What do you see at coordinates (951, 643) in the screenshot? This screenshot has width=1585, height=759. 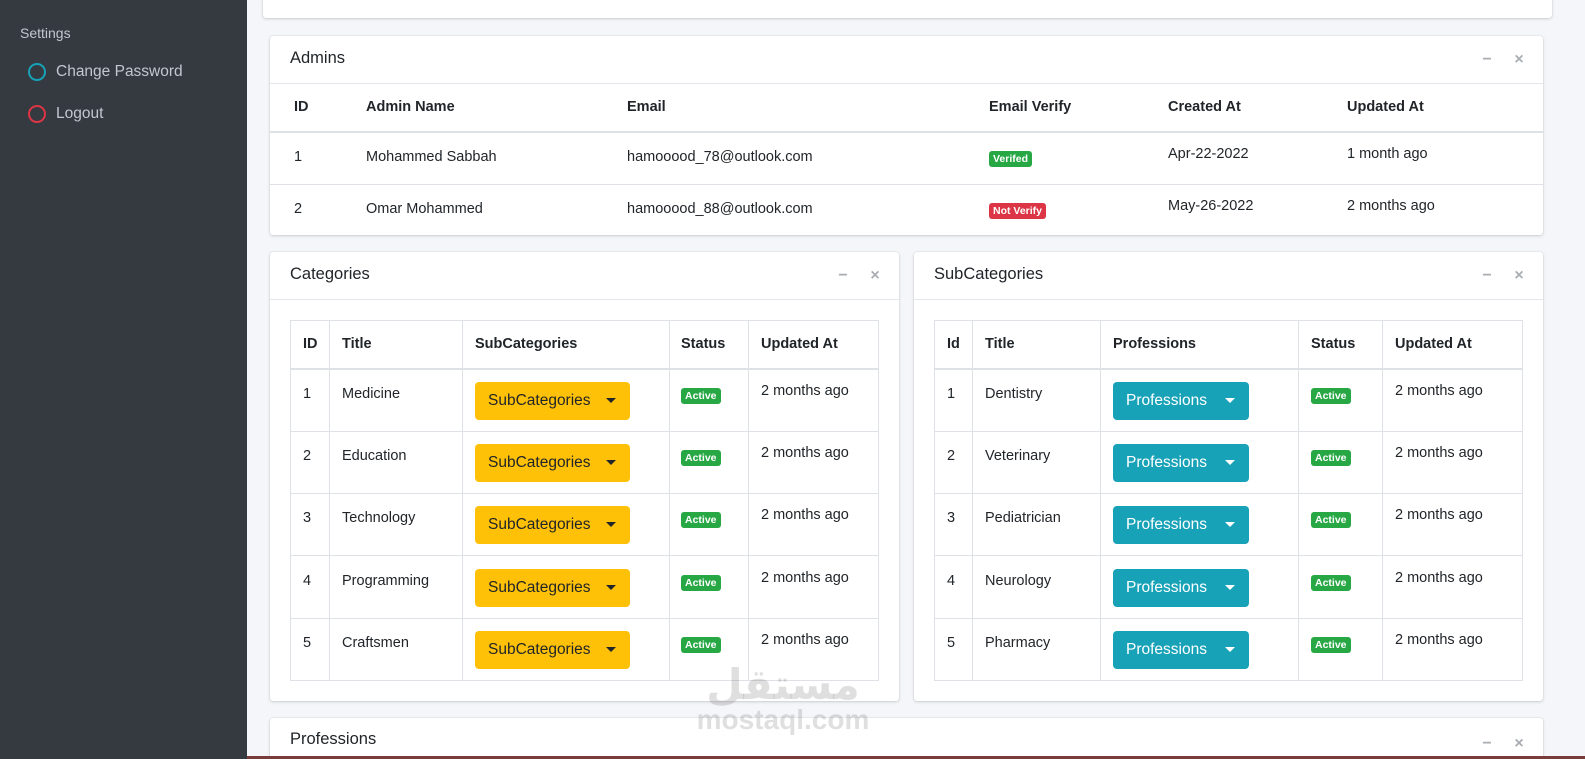 I see `subcategory-id: 5` at bounding box center [951, 643].